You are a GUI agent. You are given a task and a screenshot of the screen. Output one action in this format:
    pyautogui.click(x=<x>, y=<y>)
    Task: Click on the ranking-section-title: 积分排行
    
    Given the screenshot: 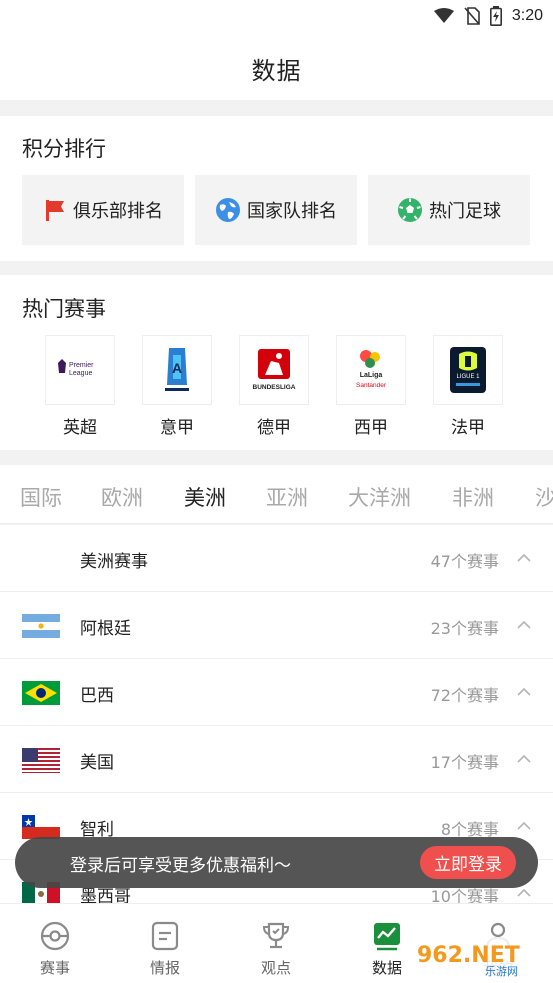 What is the action you would take?
    pyautogui.click(x=64, y=149)
    